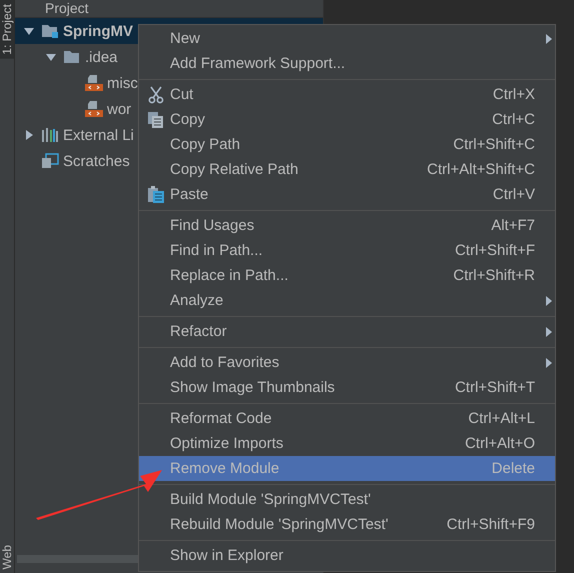  Describe the element at coordinates (98, 31) in the screenshot. I see `tree-label: SpringMV` at that location.